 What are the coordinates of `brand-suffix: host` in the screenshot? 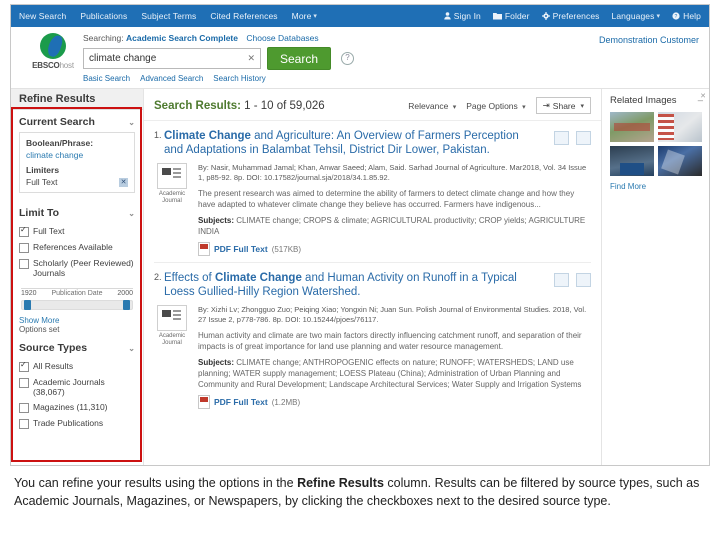 It's located at (67, 65).